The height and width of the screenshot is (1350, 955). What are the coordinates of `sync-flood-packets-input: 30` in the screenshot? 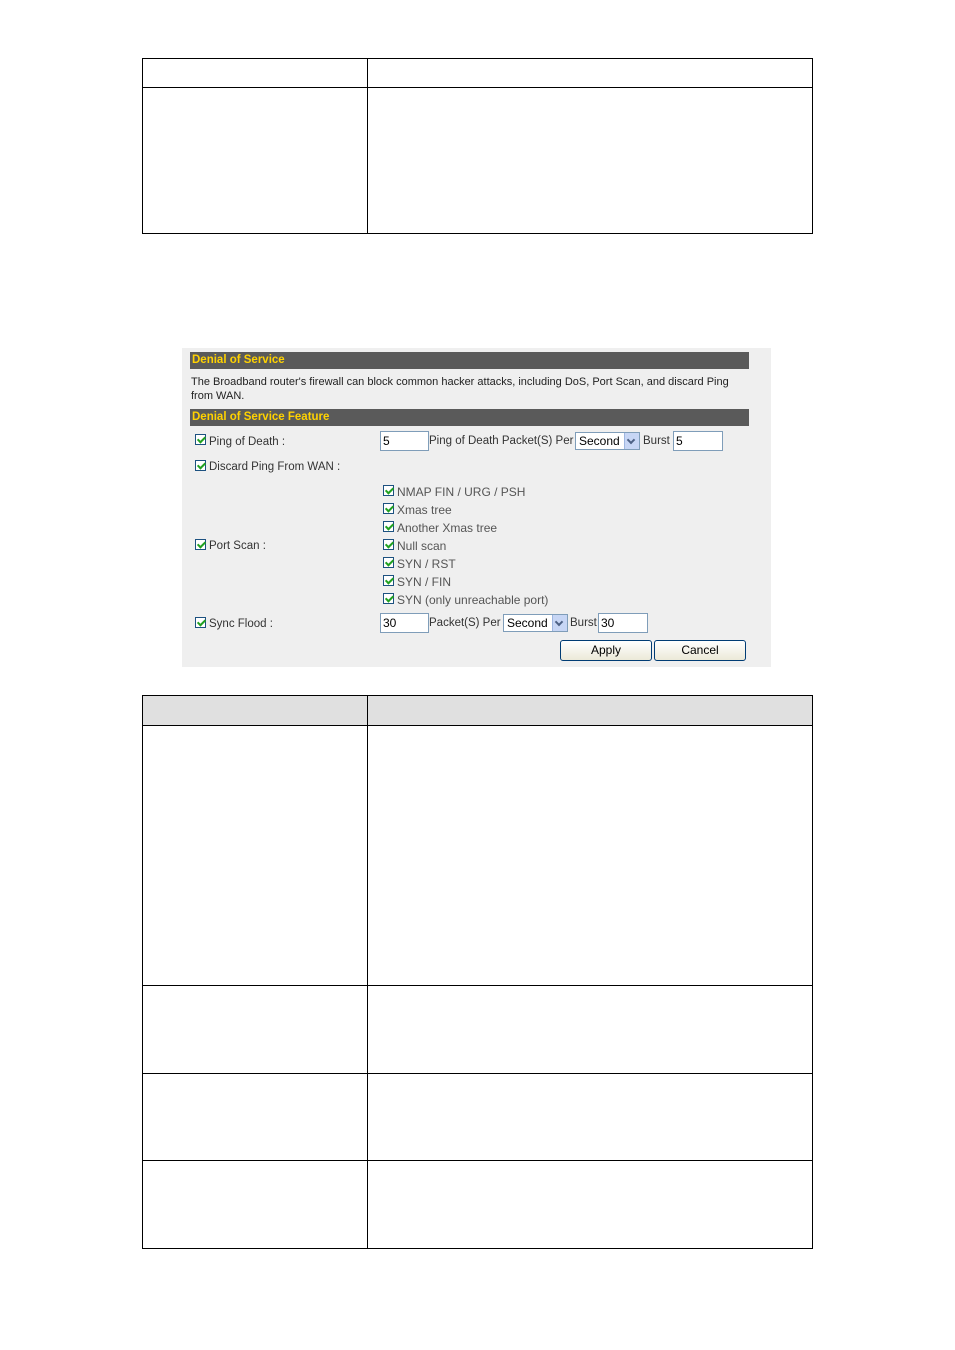 It's located at (404, 623).